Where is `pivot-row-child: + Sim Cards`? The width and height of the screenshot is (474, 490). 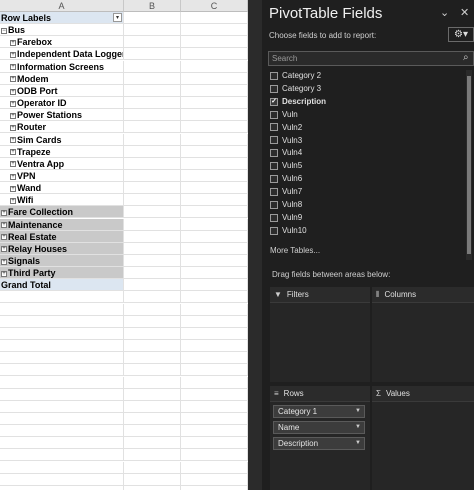 pivot-row-child: + Sim Cards is located at coordinates (124, 139).